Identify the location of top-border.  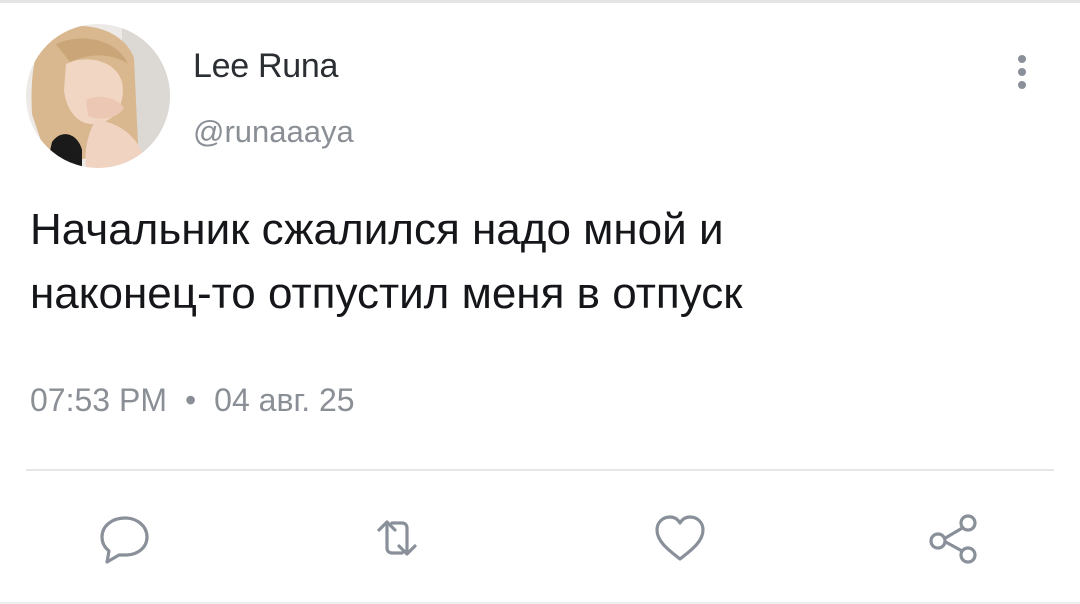
(540, 1).